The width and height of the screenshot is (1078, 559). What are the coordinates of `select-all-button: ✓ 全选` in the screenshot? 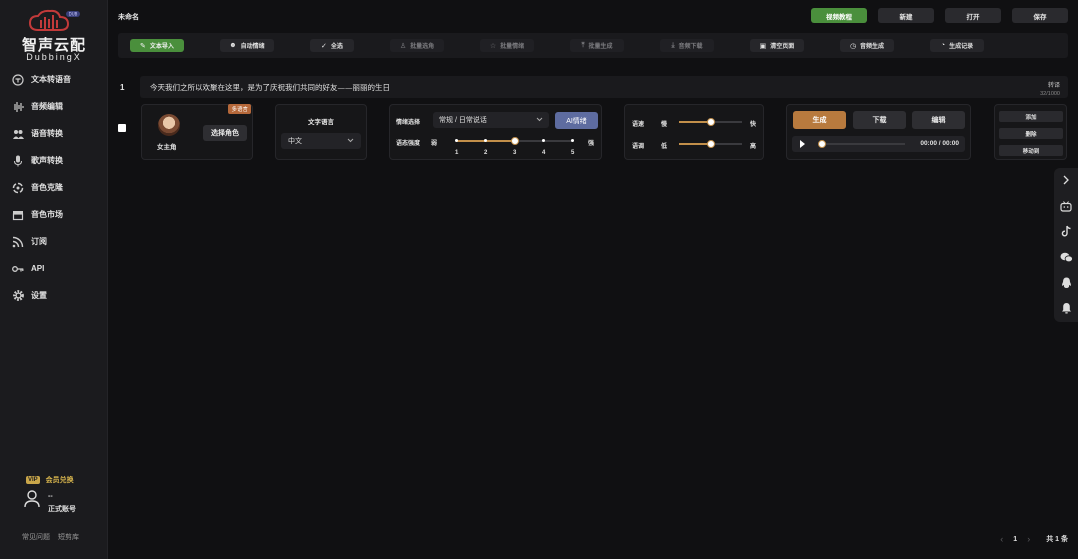 It's located at (332, 45).